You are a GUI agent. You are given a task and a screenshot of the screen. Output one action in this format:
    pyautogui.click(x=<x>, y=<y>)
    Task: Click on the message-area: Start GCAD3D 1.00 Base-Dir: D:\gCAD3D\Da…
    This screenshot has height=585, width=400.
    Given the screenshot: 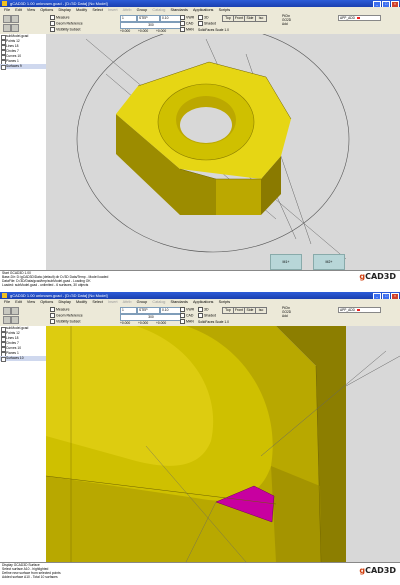 What is the action you would take?
    pyautogui.click(x=200, y=280)
    